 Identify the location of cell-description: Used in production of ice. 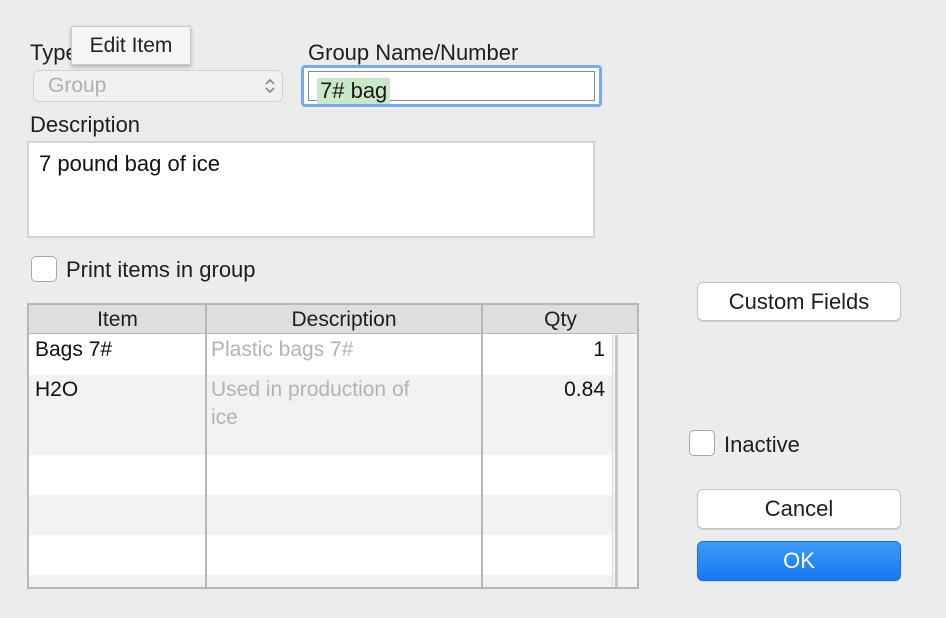
(310, 403).